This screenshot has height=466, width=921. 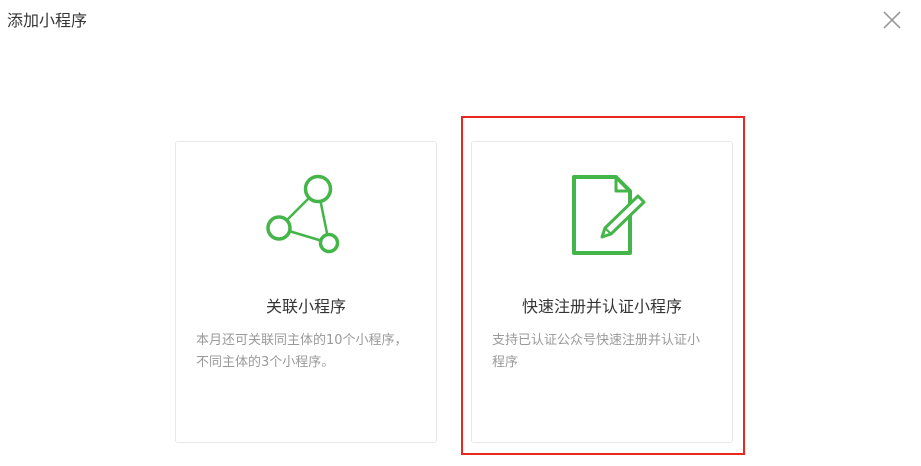 What do you see at coordinates (596, 351) in the screenshot?
I see `card-description: 支持已认证公众号快速注册并认证小程序` at bounding box center [596, 351].